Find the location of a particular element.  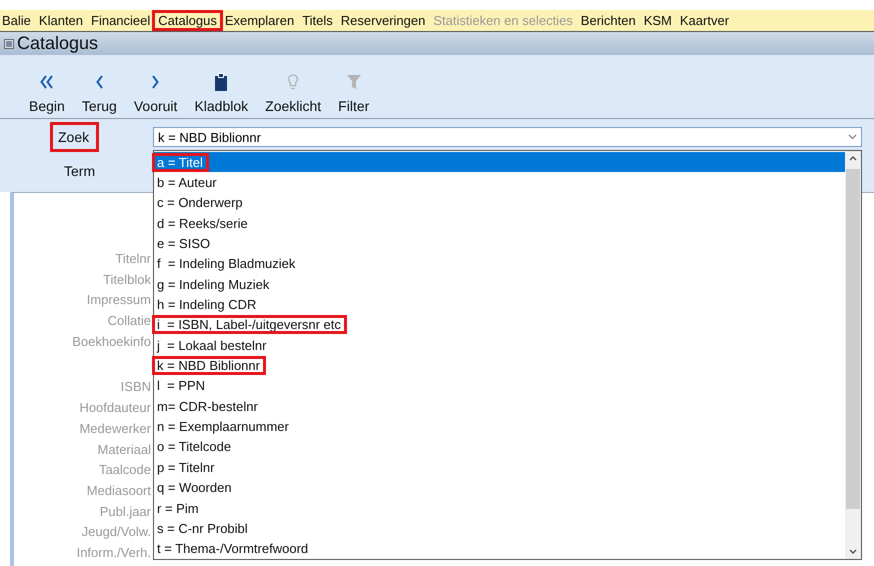

toolbar-button: Kladblok is located at coordinates (221, 93).